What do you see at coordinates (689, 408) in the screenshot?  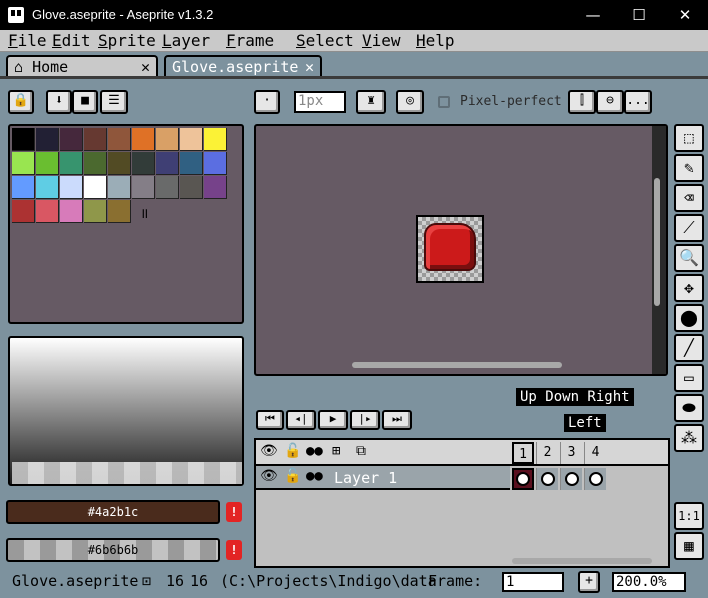 I see `blob-icon: ⬬` at bounding box center [689, 408].